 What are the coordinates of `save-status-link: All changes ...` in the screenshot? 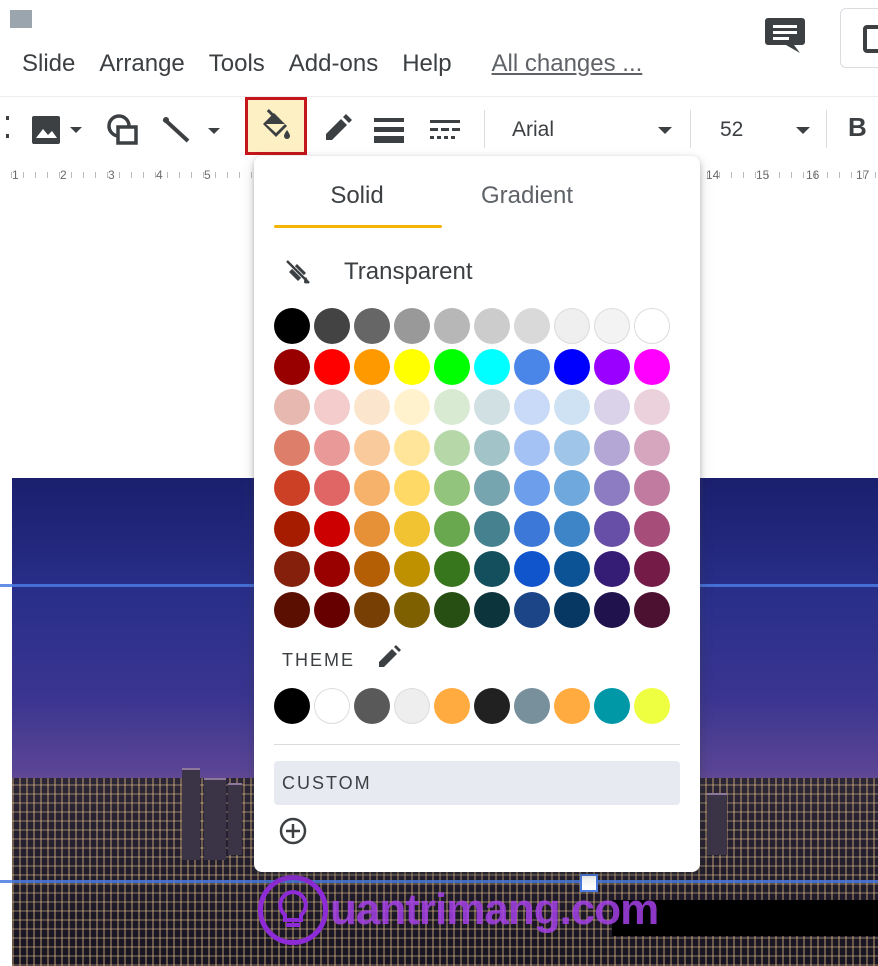 It's located at (553, 64).